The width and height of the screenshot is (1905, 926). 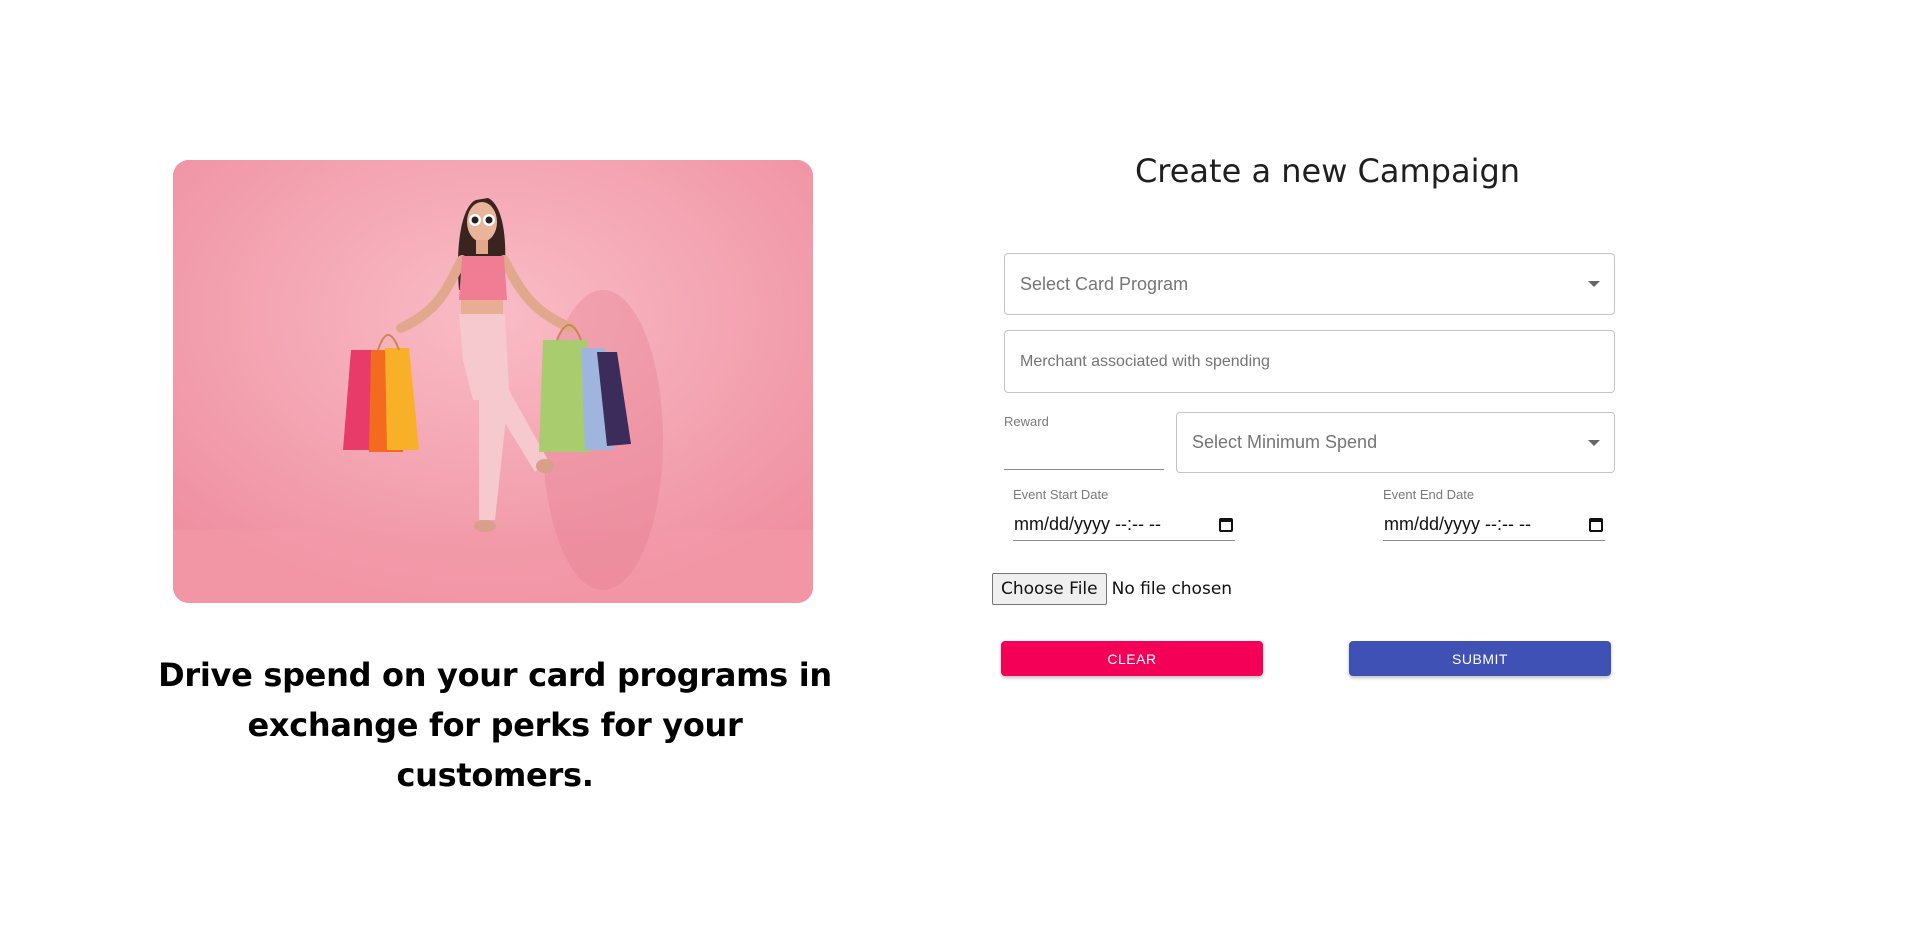 I want to click on event-end-date-label: Event End Date, so click(x=1429, y=494).